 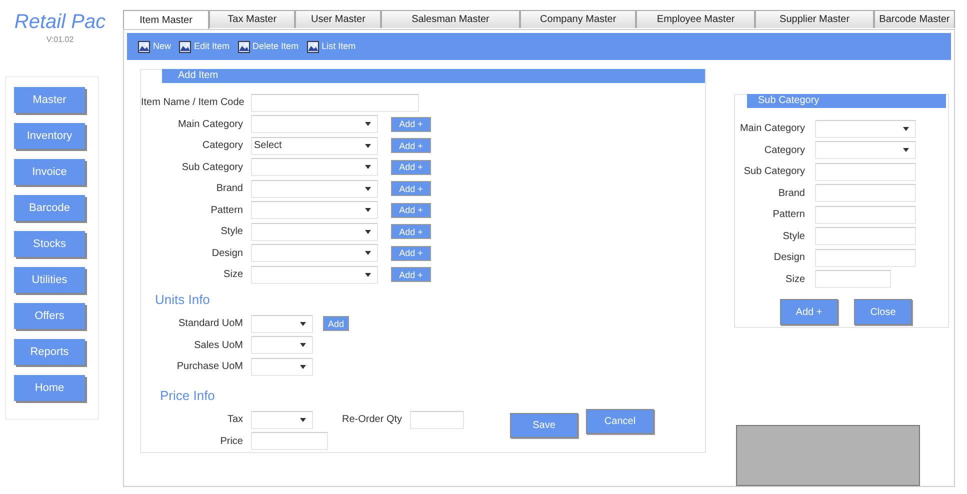 I want to click on nav-button: Master, so click(x=49, y=100).